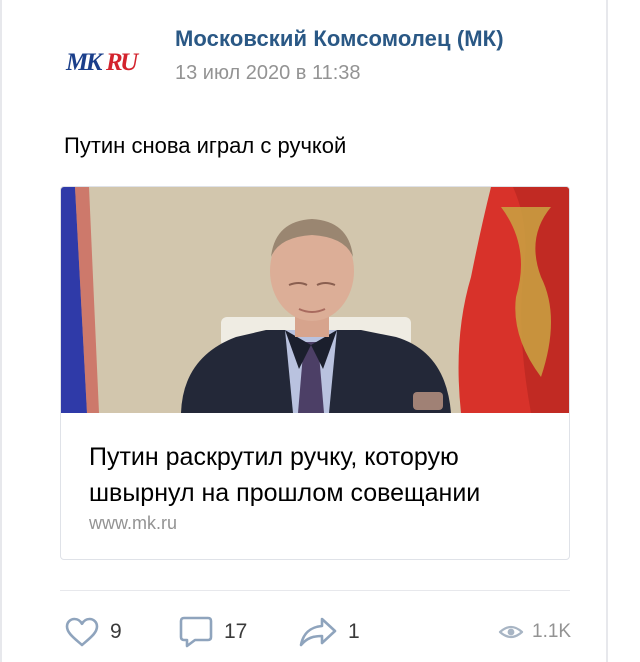 The height and width of the screenshot is (662, 640). I want to click on views-count: 1.1K, so click(552, 631).